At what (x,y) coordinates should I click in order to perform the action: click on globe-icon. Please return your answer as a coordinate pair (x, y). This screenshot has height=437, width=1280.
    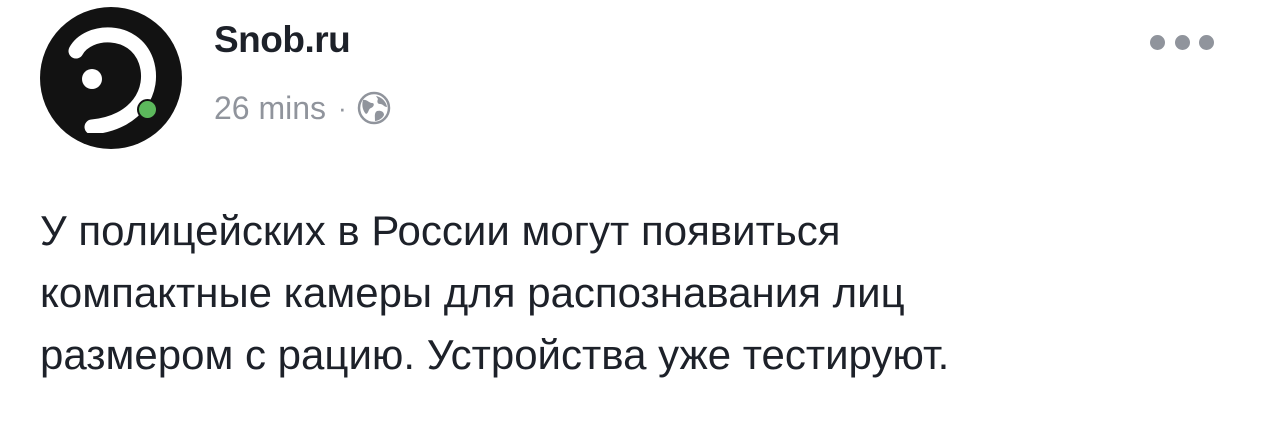
    Looking at the image, I should click on (374, 108).